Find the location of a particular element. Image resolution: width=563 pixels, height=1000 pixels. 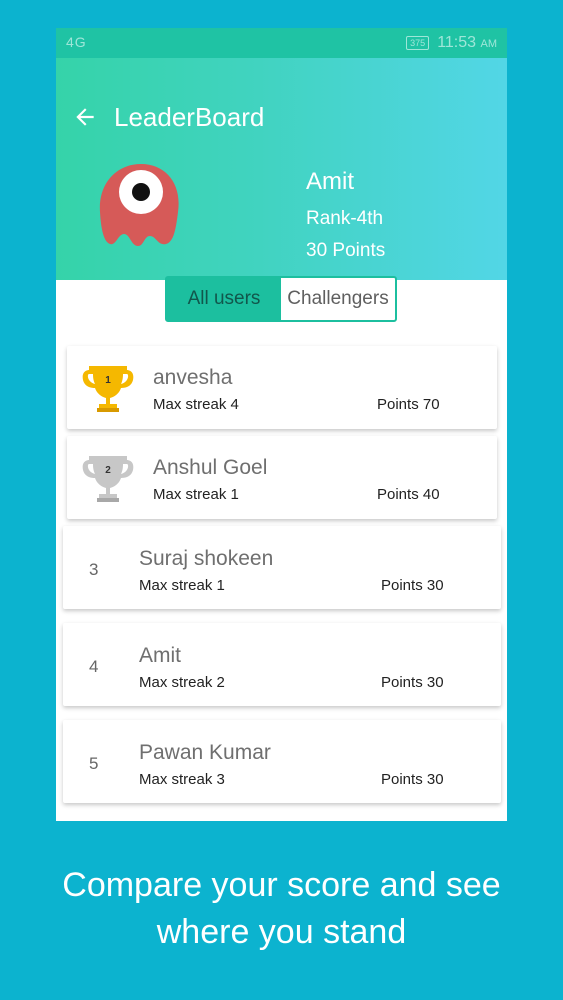

user-name: Amit is located at coordinates (160, 655).